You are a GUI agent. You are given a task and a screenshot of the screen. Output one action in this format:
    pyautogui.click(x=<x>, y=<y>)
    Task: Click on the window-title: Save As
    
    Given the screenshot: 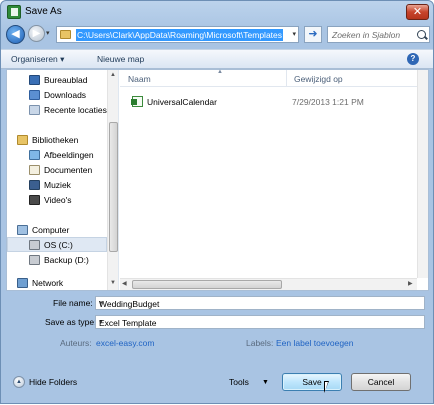 What is the action you would take?
    pyautogui.click(x=43, y=11)
    